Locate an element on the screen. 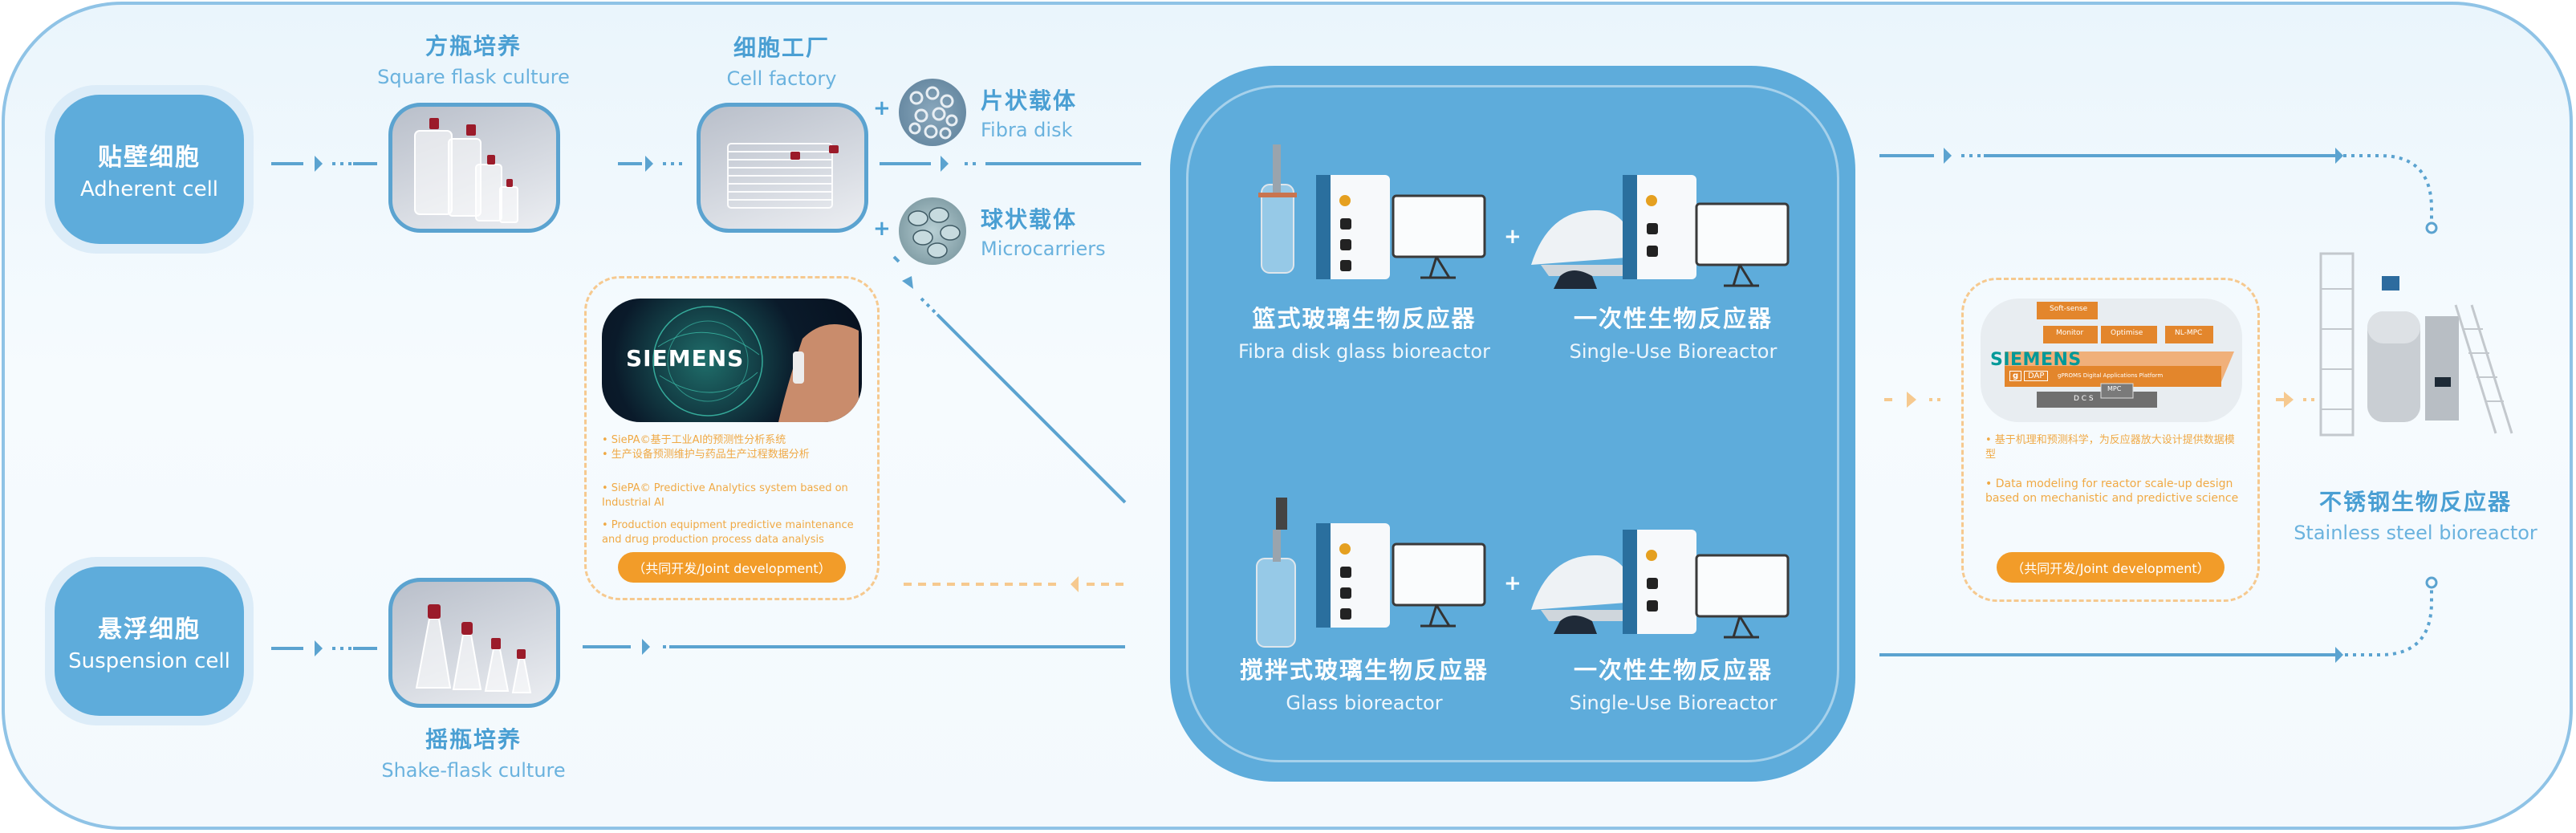 This screenshot has height=833, width=2576. final-stainless-steel-title: 不锈钢生物反应器 Stainless steel bioreactor is located at coordinates (2415, 514).